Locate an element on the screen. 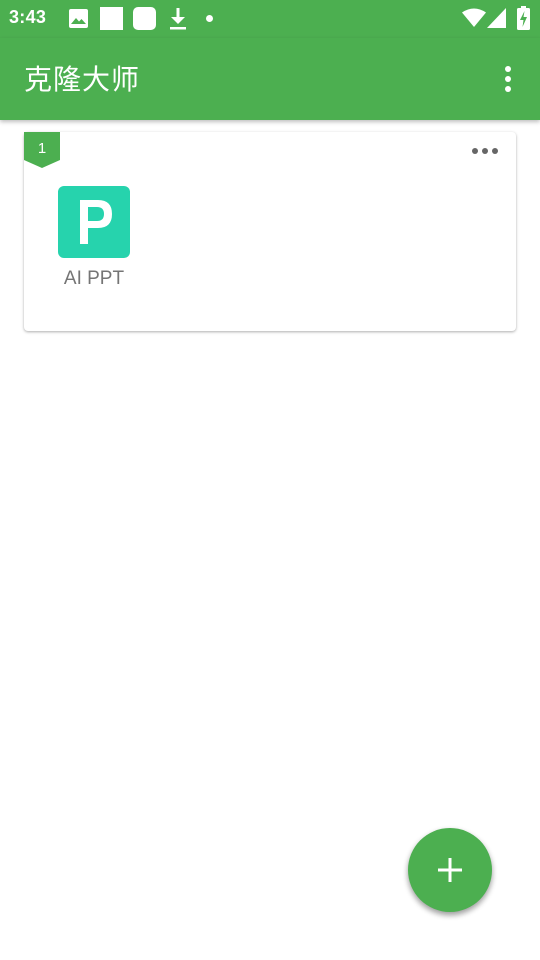  battery-charging-icon is located at coordinates (523, 18).